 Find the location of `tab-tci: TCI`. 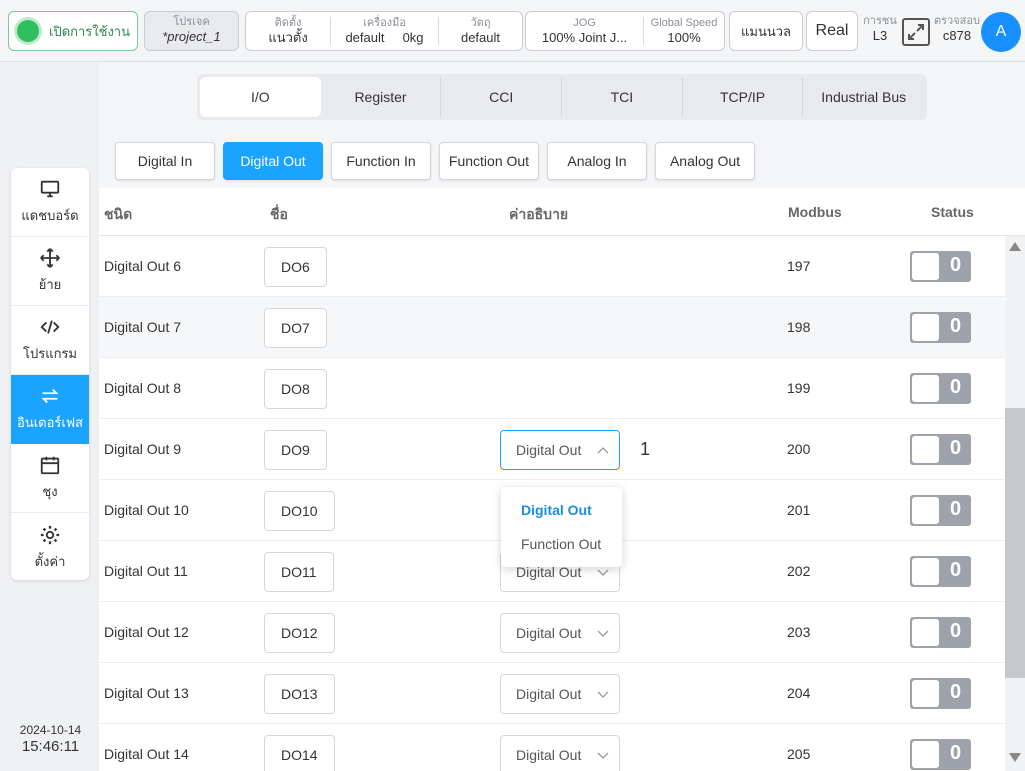

tab-tci: TCI is located at coordinates (622, 97).